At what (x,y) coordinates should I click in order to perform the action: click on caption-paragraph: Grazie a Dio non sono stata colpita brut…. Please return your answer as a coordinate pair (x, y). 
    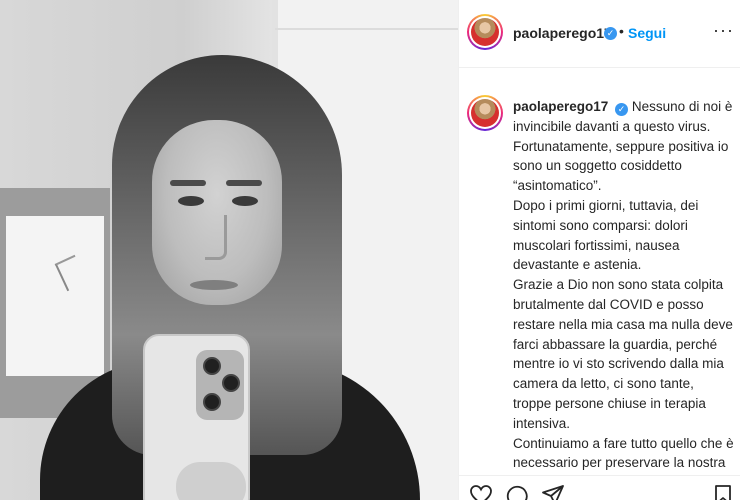
    Looking at the image, I should click on (623, 354).